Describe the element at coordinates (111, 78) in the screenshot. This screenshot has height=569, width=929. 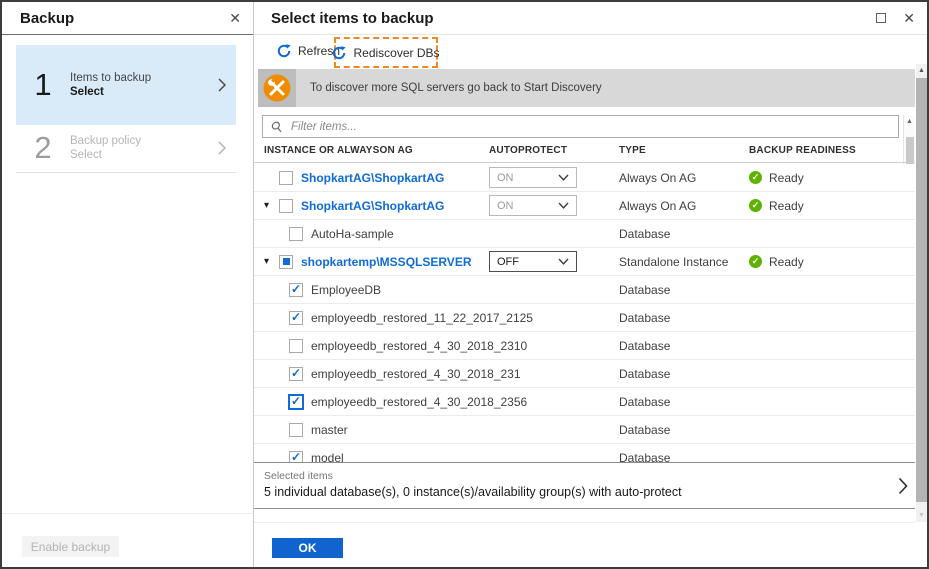
I see `step-label: Items to backup` at that location.